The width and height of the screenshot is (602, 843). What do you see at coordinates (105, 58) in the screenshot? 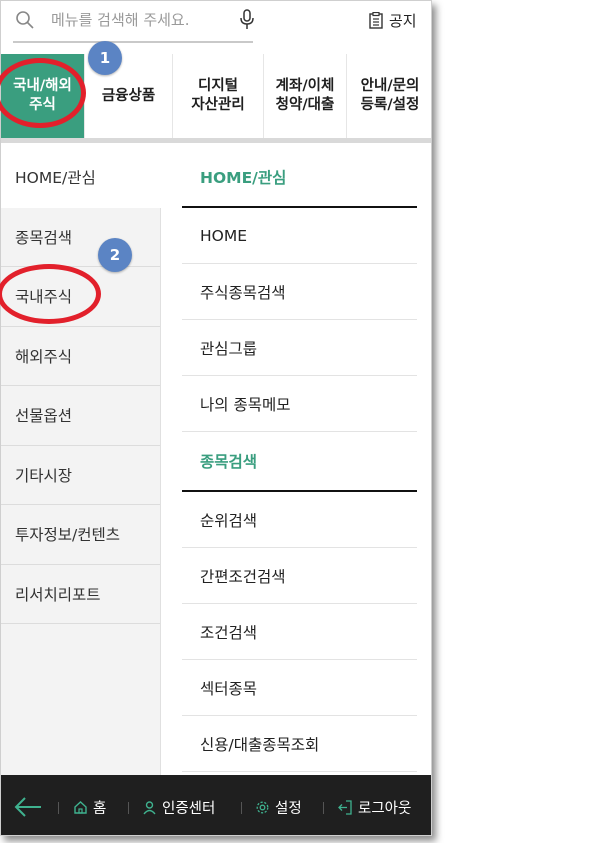
I see `step-marker-1: 1` at bounding box center [105, 58].